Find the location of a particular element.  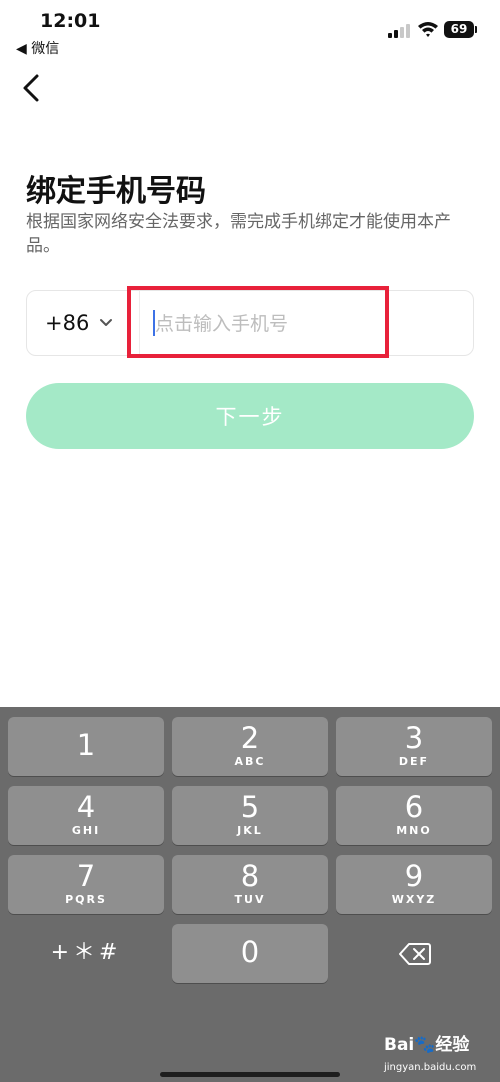

next-step-button: 下一步 is located at coordinates (250, 416).